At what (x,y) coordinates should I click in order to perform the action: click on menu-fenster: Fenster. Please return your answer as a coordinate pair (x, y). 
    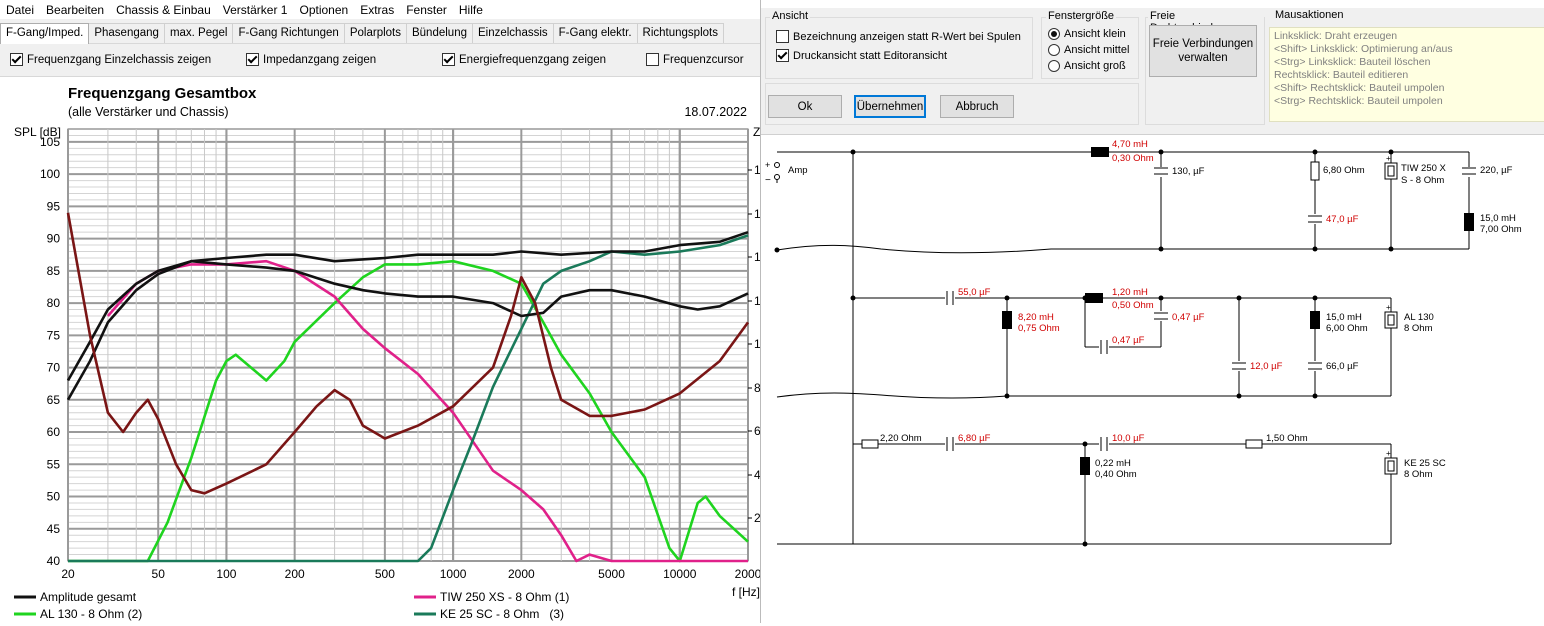
    Looking at the image, I should click on (426, 10).